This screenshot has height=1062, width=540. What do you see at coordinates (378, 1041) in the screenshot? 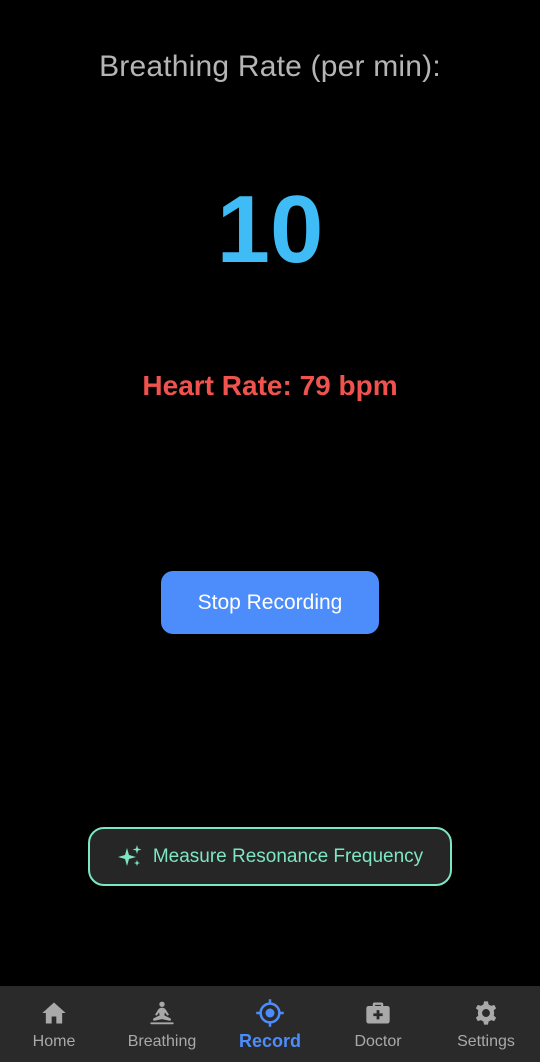
I see `nav-label-doctor: Doctor` at bounding box center [378, 1041].